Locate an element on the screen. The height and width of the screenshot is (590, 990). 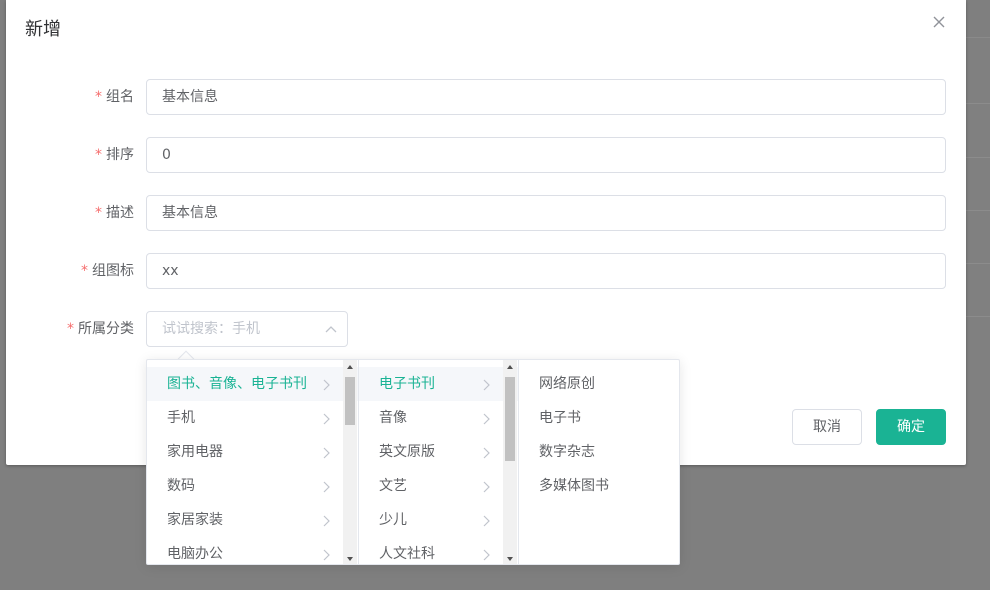
cascader-option-label: 数码 is located at coordinates (181, 486).